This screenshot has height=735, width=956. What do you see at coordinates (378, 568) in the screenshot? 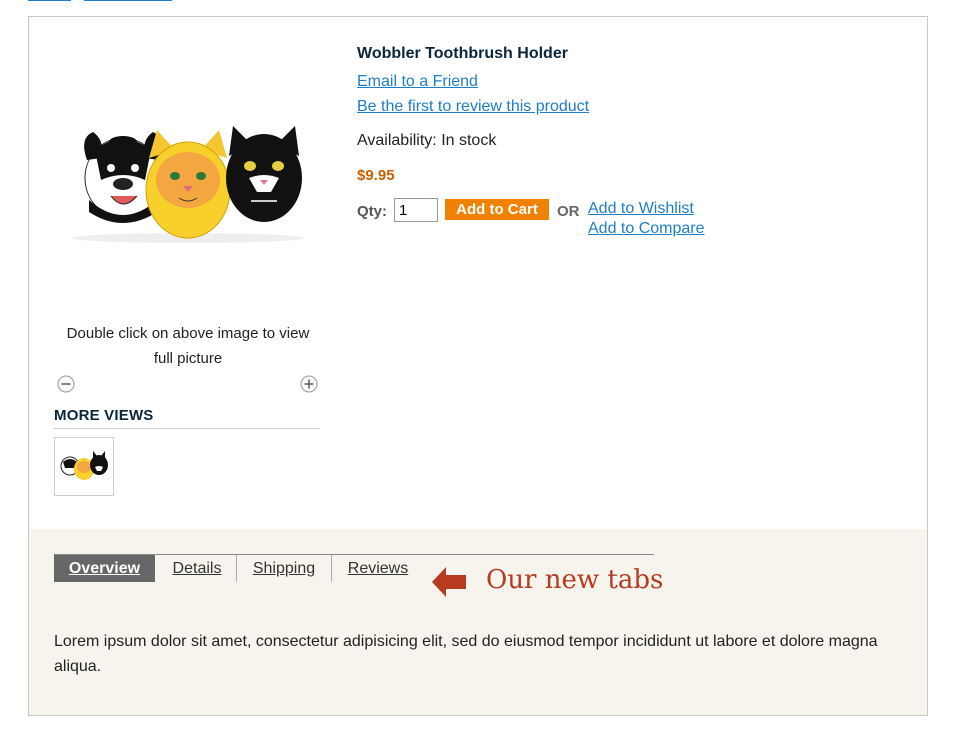
I see `tab-reviews: Reviews` at bounding box center [378, 568].